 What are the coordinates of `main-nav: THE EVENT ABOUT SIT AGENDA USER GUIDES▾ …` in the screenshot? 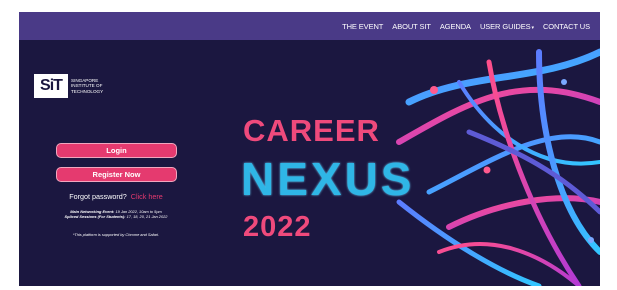 It's located at (466, 26).